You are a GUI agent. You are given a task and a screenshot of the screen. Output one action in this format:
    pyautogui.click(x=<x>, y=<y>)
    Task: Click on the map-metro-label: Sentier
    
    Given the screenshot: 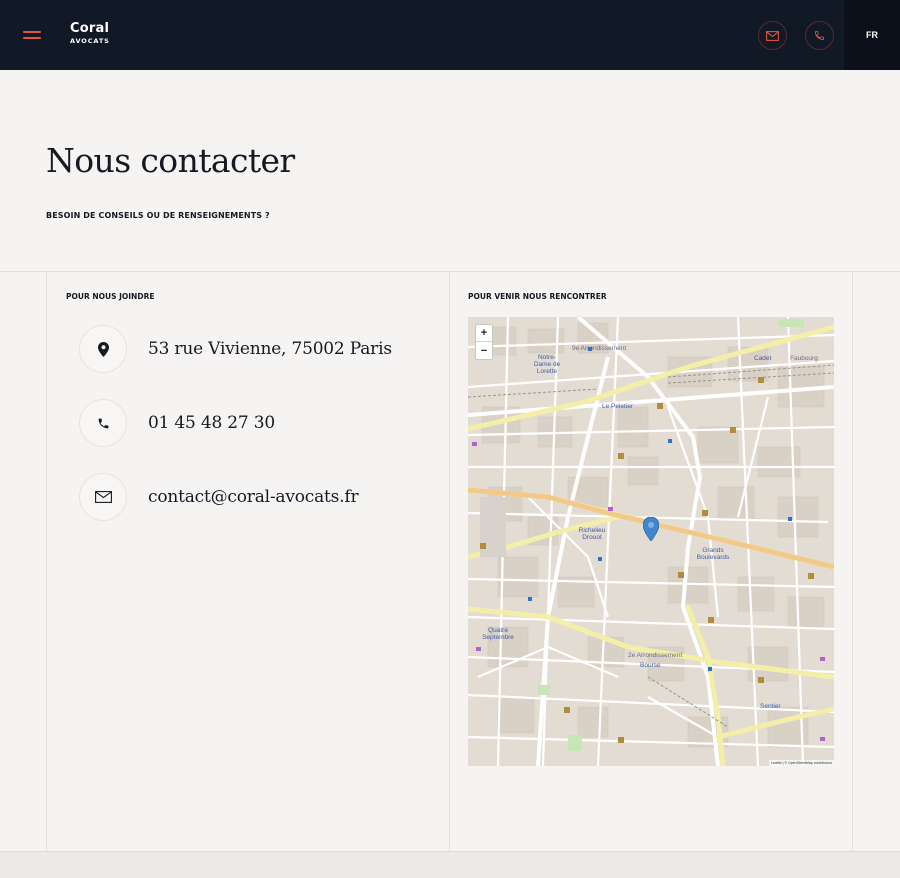 What is the action you would take?
    pyautogui.click(x=770, y=706)
    